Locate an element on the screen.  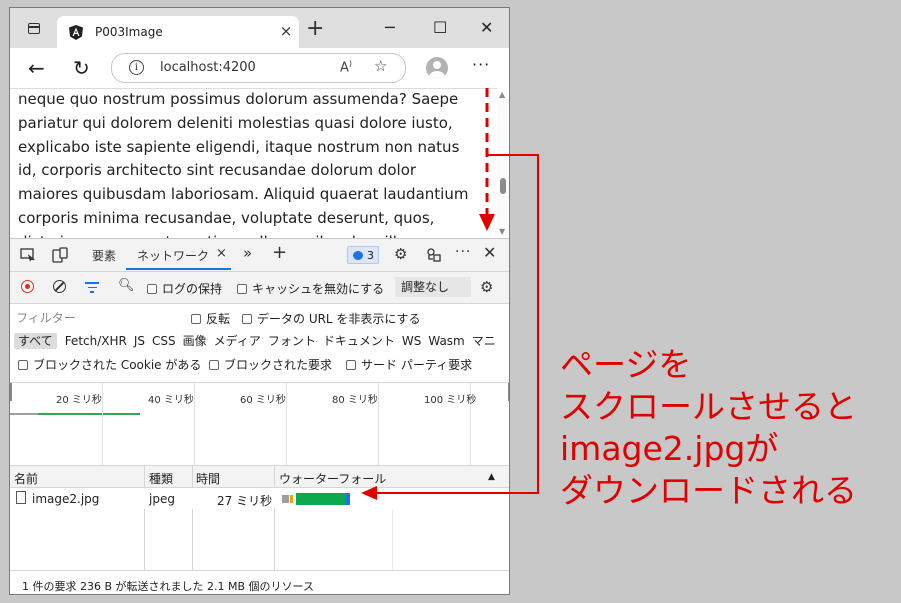
annotation-line: image2.jpgが is located at coordinates (669, 448).